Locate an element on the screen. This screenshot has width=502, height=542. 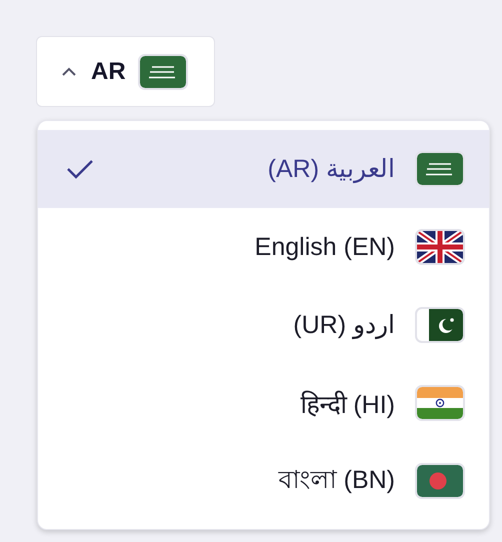
language-option: বাংলা (BN) is located at coordinates (263, 481).